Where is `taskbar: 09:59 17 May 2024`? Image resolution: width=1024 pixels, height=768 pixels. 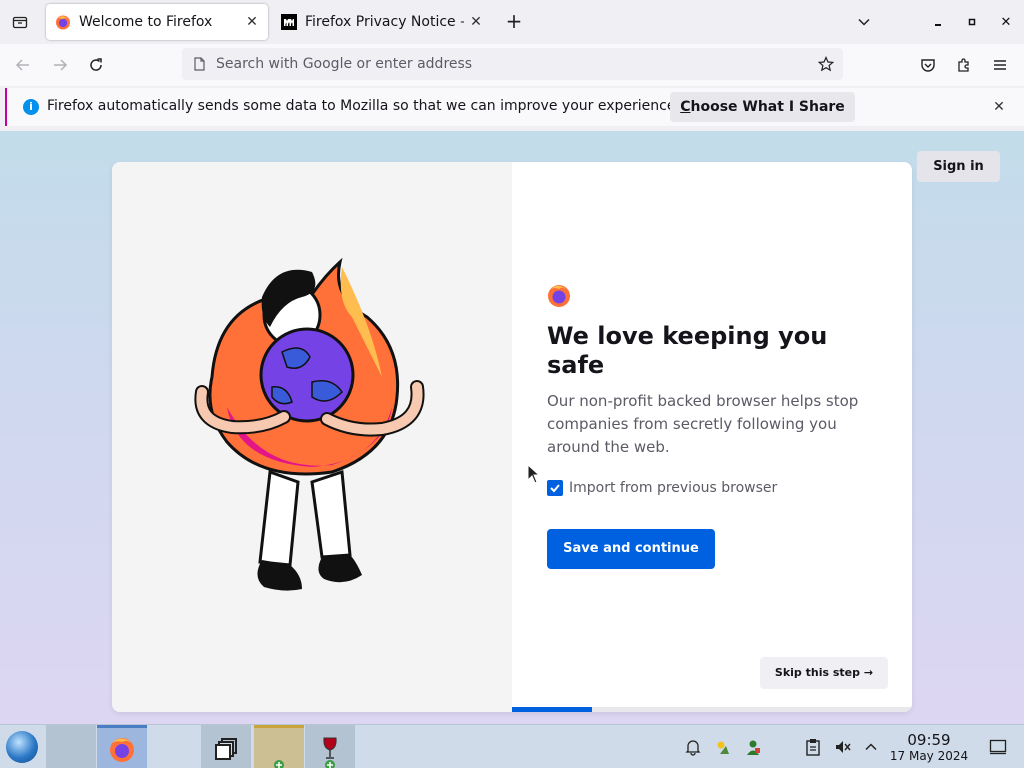 taskbar: 09:59 17 May 2024 is located at coordinates (512, 746).